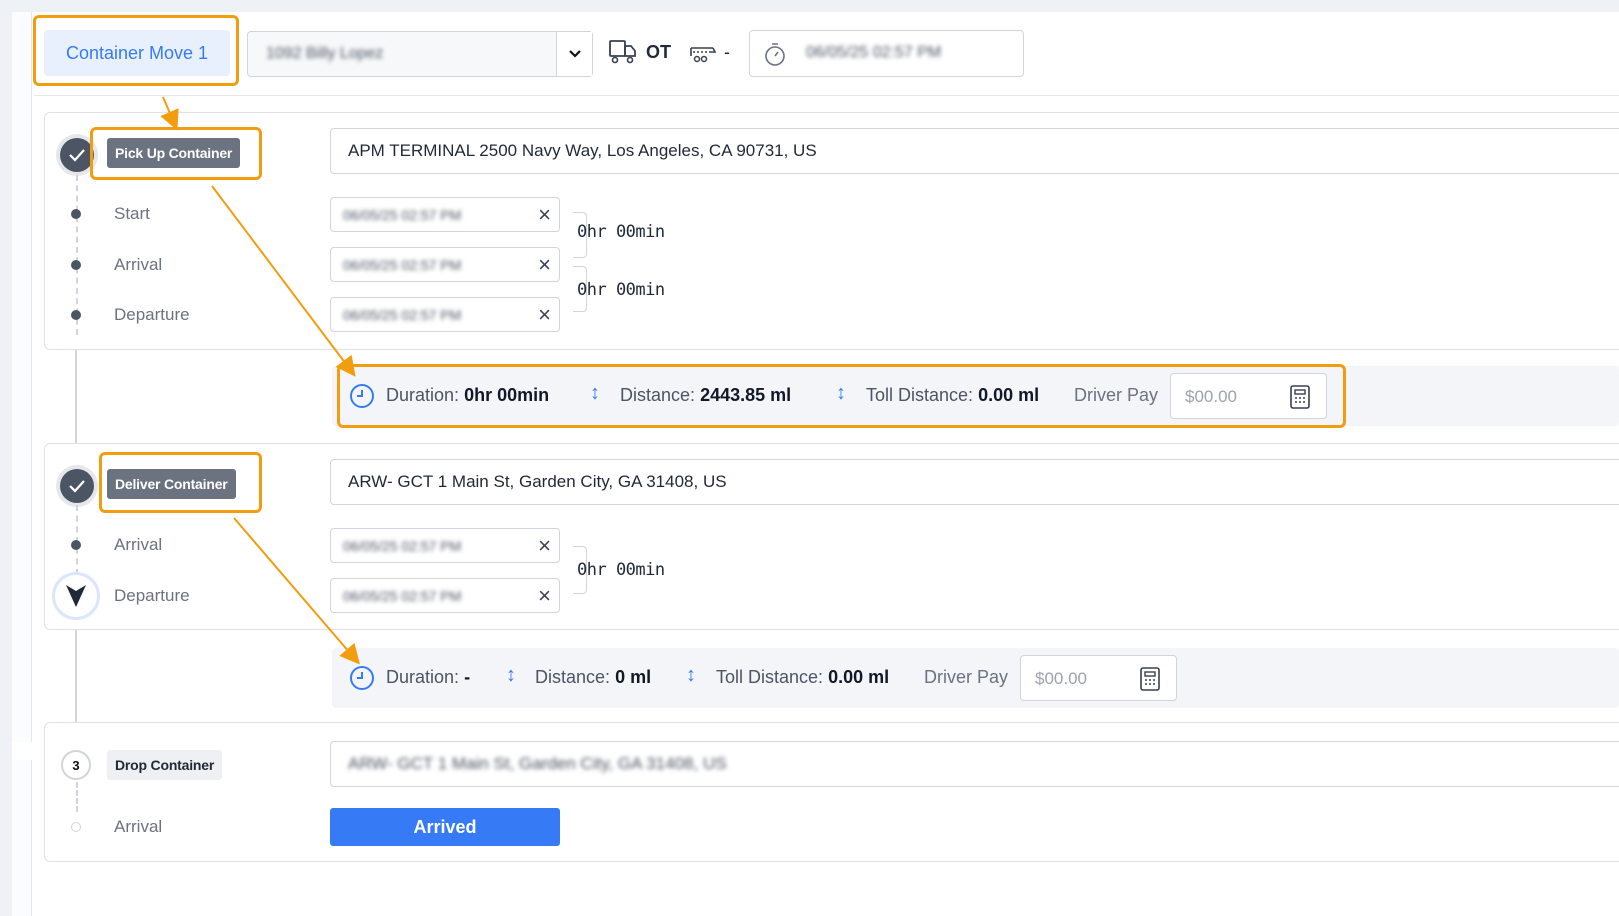  Describe the element at coordinates (169, 113) in the screenshot. I see `arrow-tab-to-pickup` at that location.